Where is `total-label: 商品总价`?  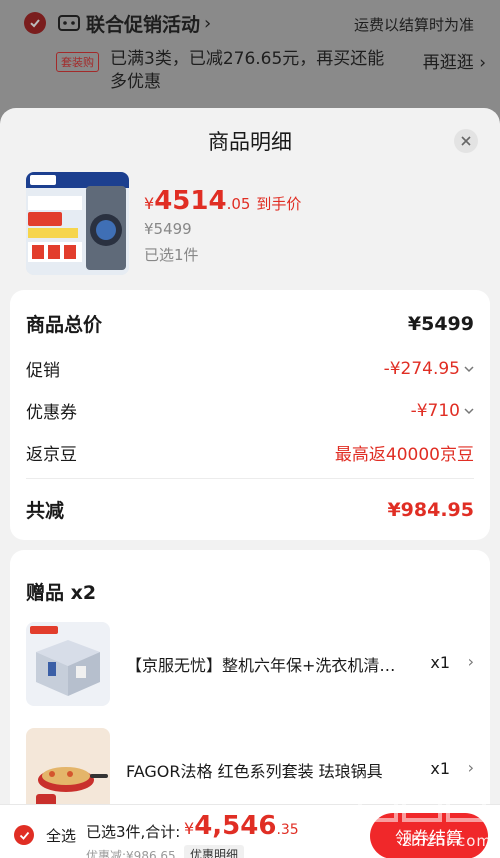
total-label: 商品总价 is located at coordinates (64, 325).